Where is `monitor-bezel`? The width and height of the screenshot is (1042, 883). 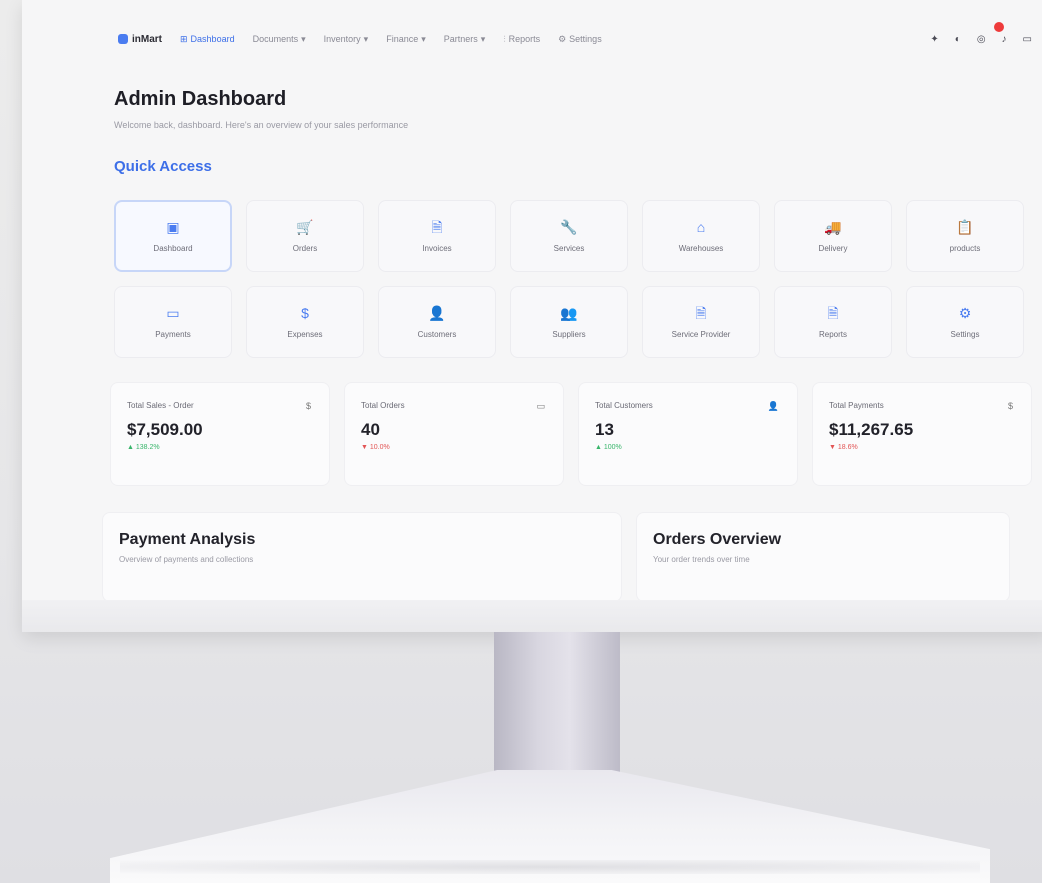 monitor-bezel is located at coordinates (532, 616).